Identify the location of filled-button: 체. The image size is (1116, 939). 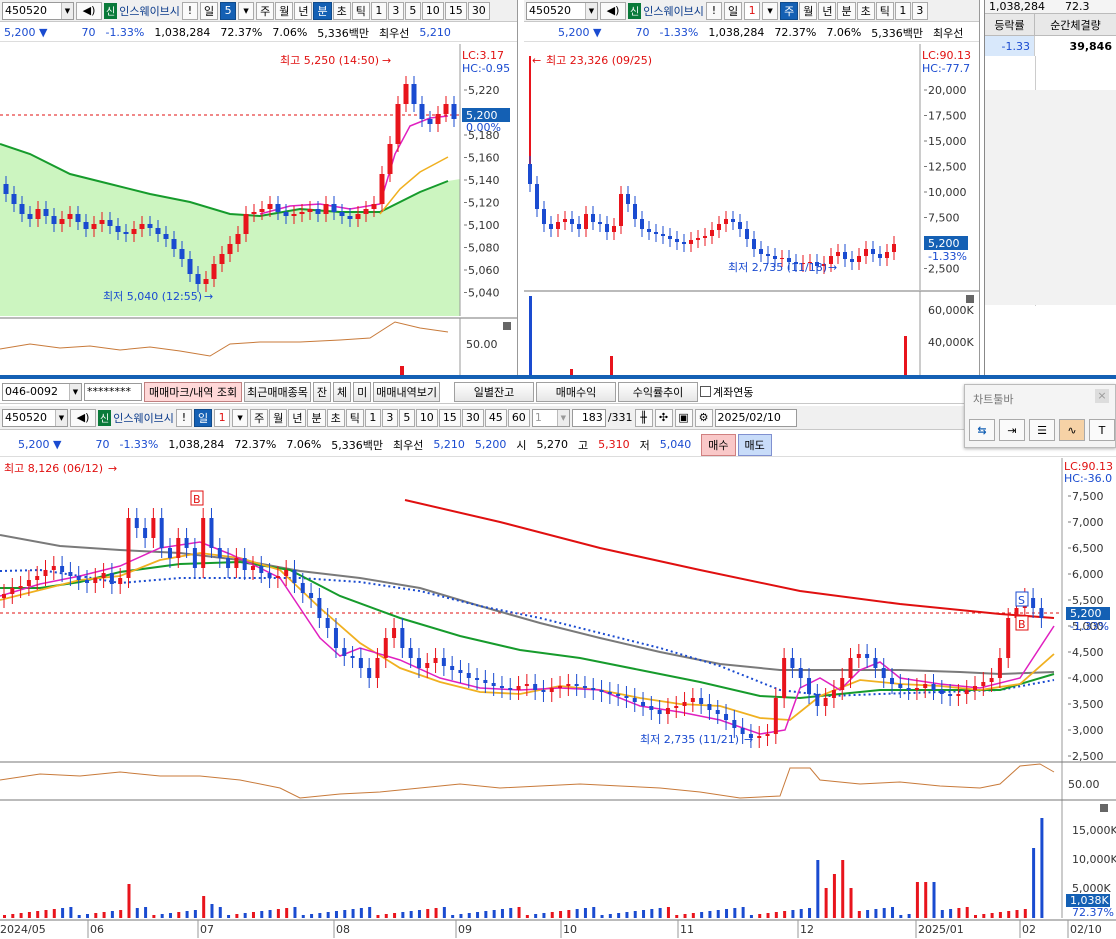
(342, 391).